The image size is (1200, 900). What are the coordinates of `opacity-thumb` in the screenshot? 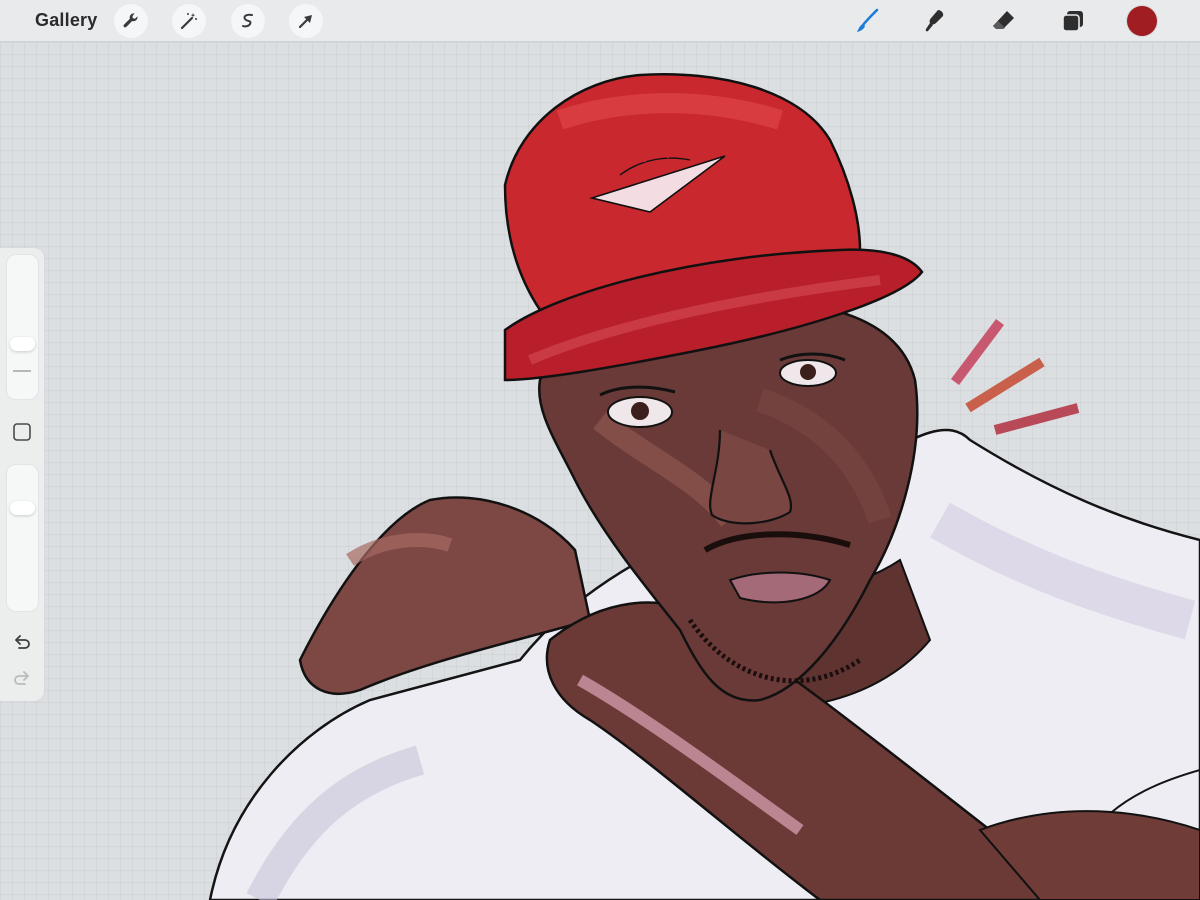 It's located at (22, 508).